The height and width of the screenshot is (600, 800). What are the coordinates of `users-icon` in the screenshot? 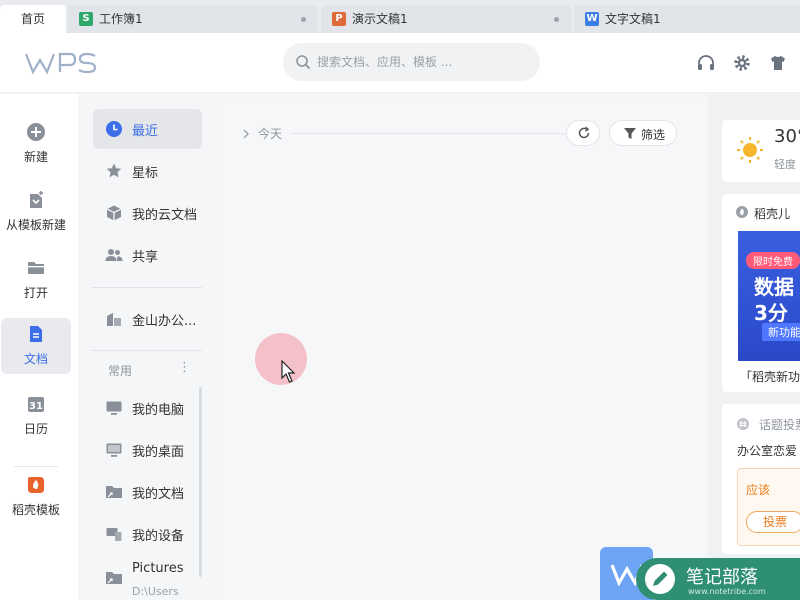 It's located at (114, 255).